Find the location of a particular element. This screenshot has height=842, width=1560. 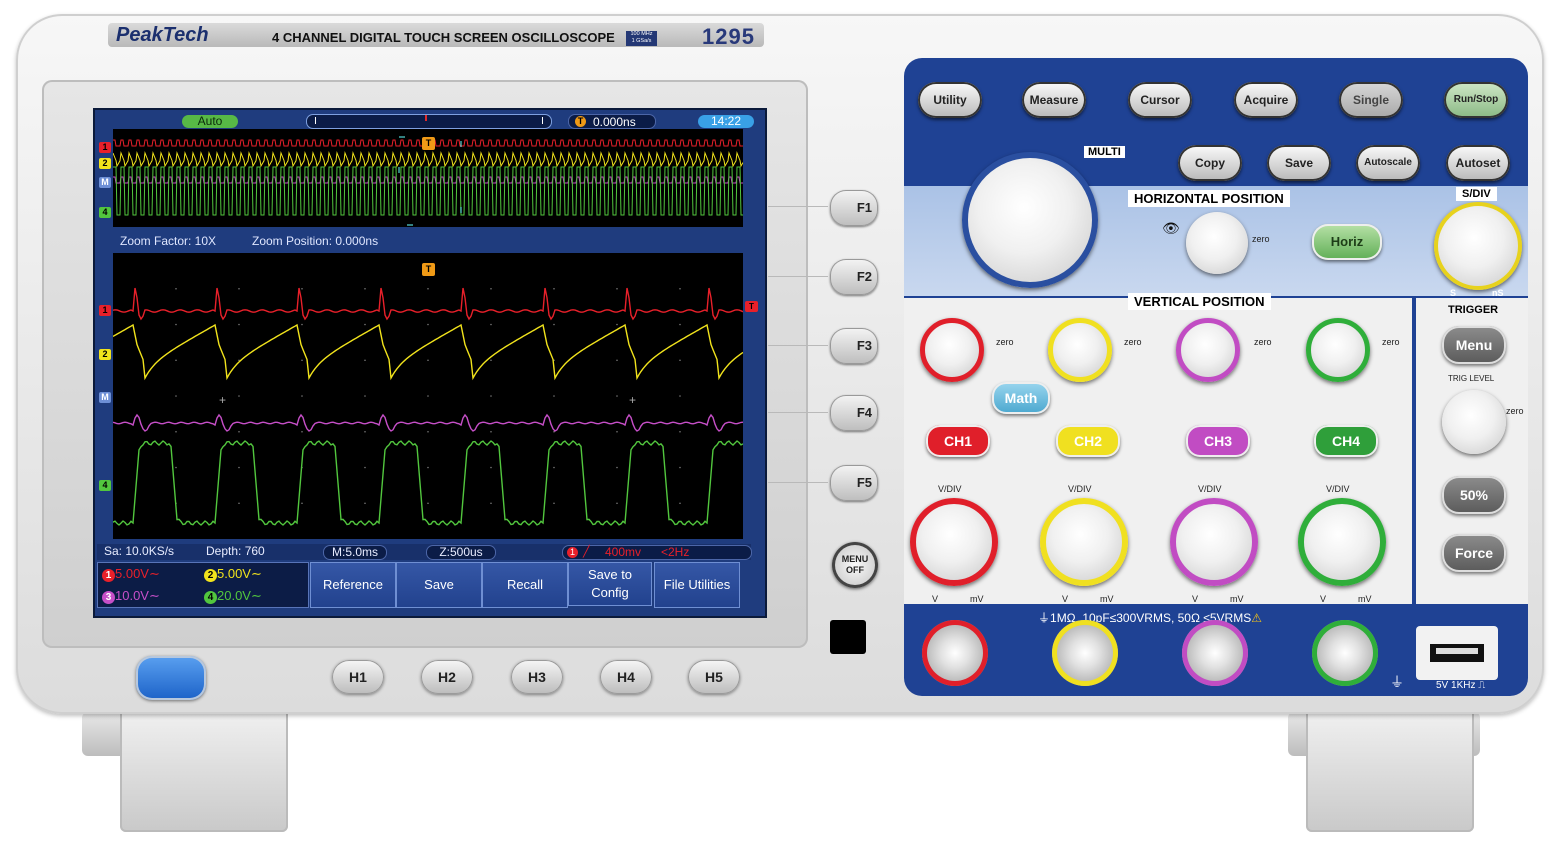

ch4-position-knob is located at coordinates (1338, 350).